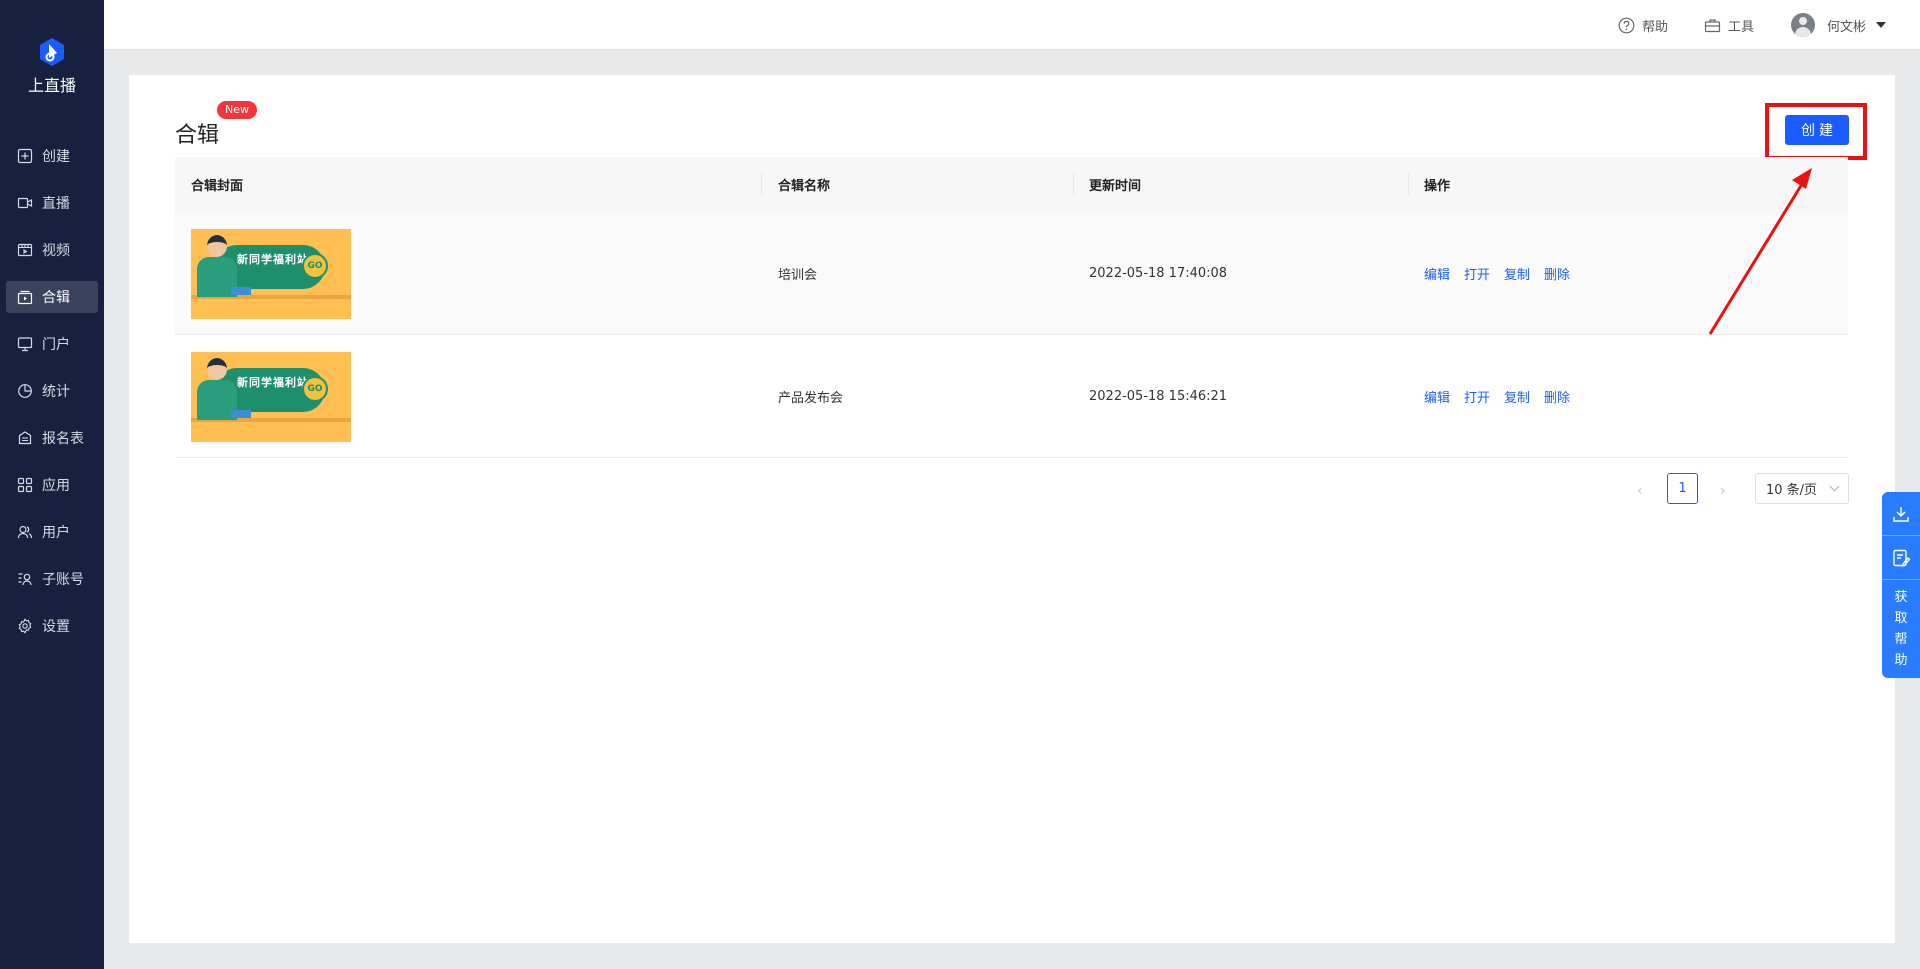 Image resolution: width=1920 pixels, height=969 pixels. What do you see at coordinates (25, 297) in the screenshot?
I see `collection-icon` at bounding box center [25, 297].